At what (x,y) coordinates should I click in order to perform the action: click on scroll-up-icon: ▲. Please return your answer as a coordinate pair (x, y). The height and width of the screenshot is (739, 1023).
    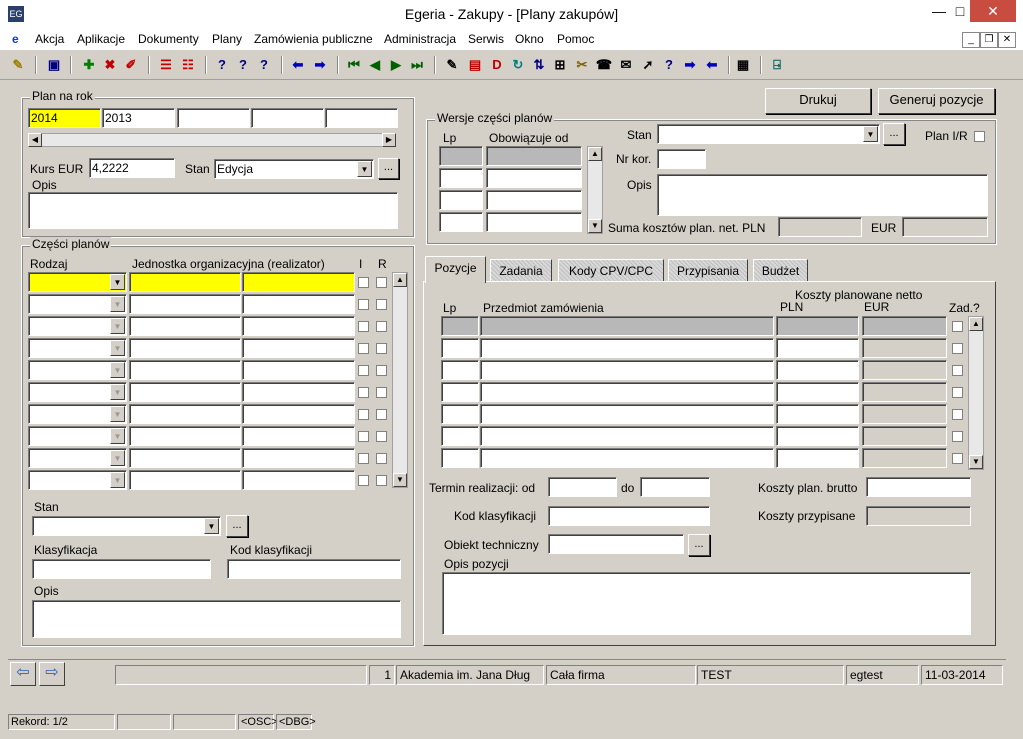
    Looking at the image, I should click on (400, 280).